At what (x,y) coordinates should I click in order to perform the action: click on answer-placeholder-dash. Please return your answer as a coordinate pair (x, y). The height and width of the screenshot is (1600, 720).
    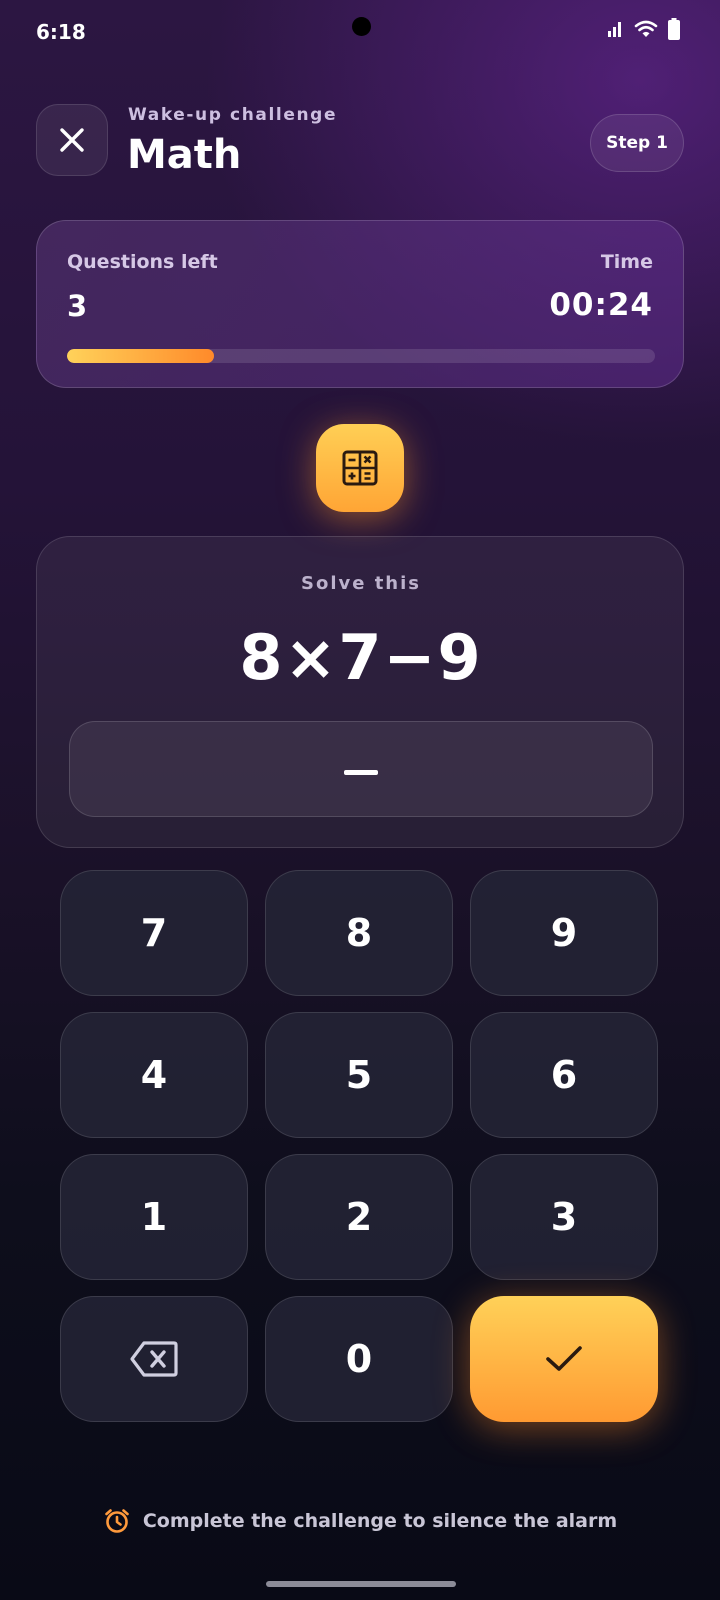
    Looking at the image, I should click on (361, 772).